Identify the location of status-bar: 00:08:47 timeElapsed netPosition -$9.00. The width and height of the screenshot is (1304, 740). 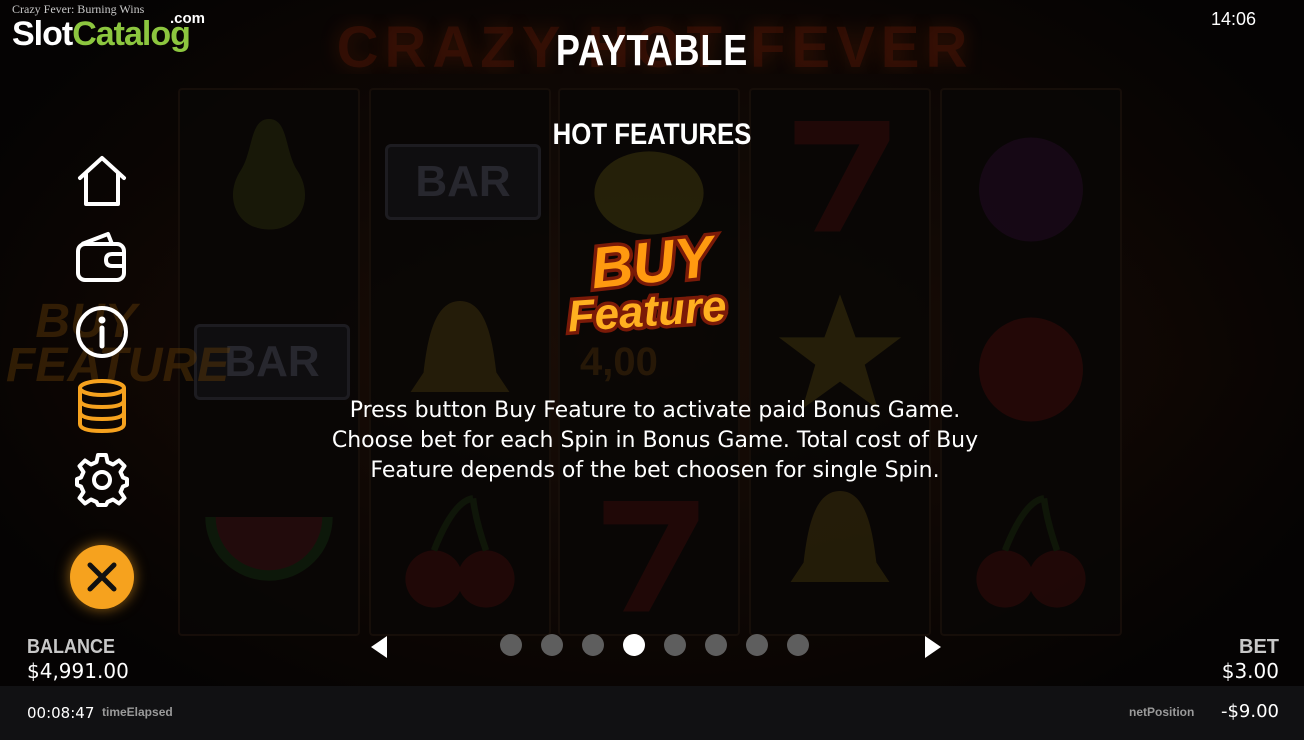
(652, 713).